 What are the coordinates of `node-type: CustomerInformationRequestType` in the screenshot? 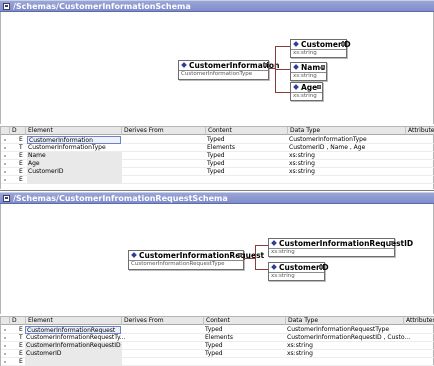 It's located at (178, 264).